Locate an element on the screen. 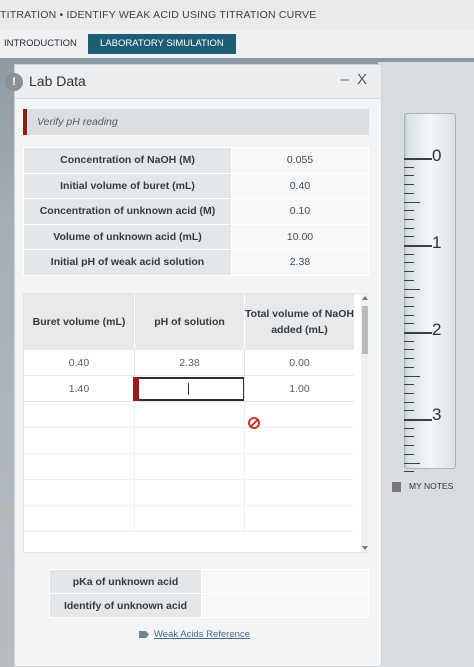 Image resolution: width=474 pixels, height=667 pixels. info-value: 0.055 is located at coordinates (300, 160).